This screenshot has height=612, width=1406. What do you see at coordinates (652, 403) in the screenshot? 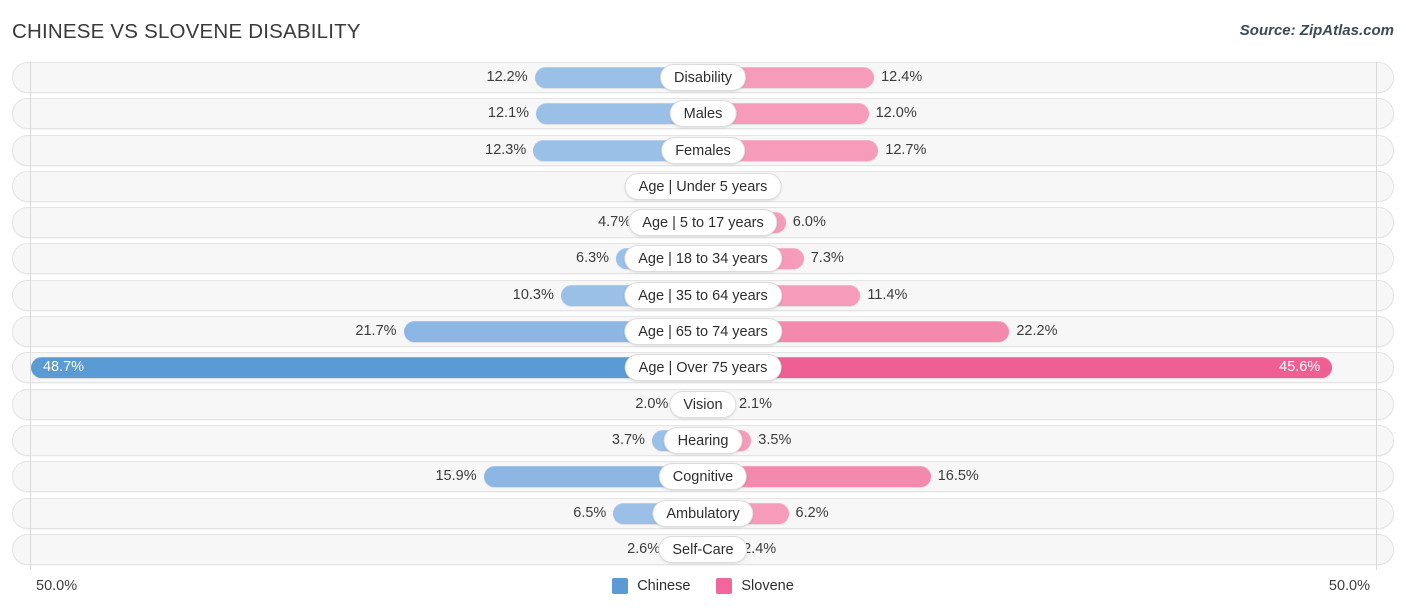
I see `value-label-chinese: 2.0%` at bounding box center [652, 403].